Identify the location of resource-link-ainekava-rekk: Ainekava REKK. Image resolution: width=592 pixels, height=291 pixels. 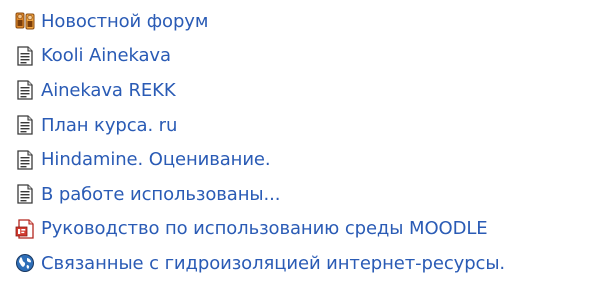
(108, 90).